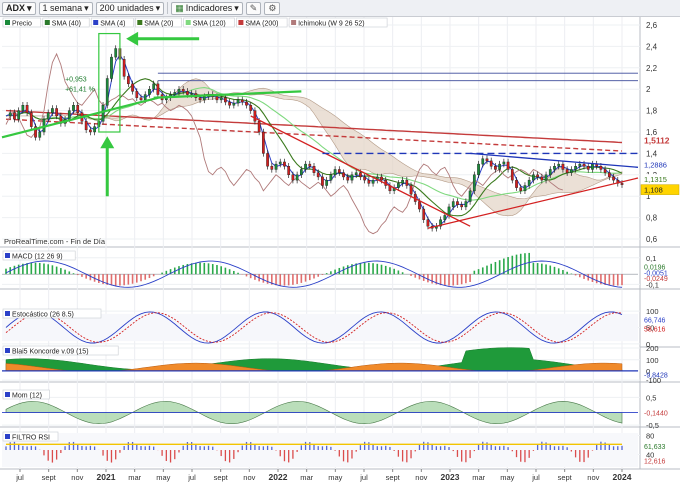 This screenshot has height=484, width=680. Describe the element at coordinates (37, 256) in the screenshot. I see `panel-legend-label: MACD (12 26 9)` at that location.